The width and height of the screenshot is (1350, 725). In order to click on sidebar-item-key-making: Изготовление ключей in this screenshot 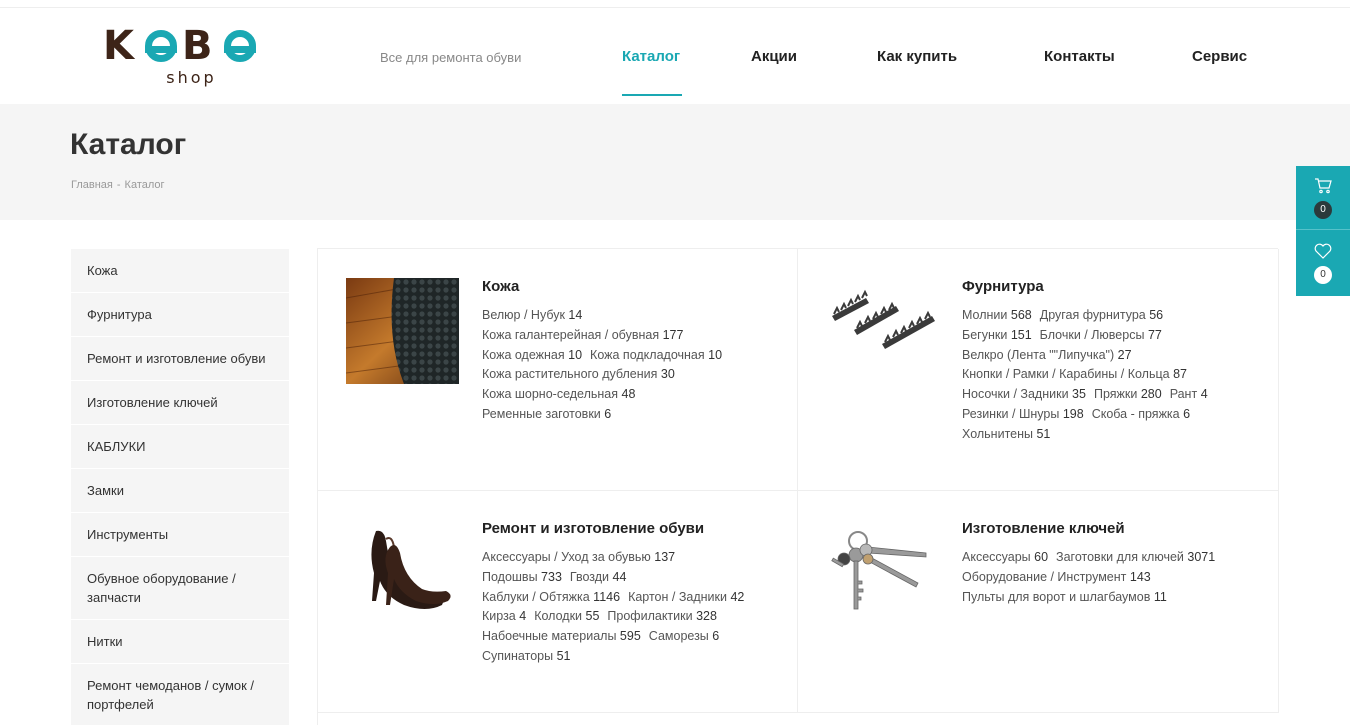, I will do `click(180, 403)`.